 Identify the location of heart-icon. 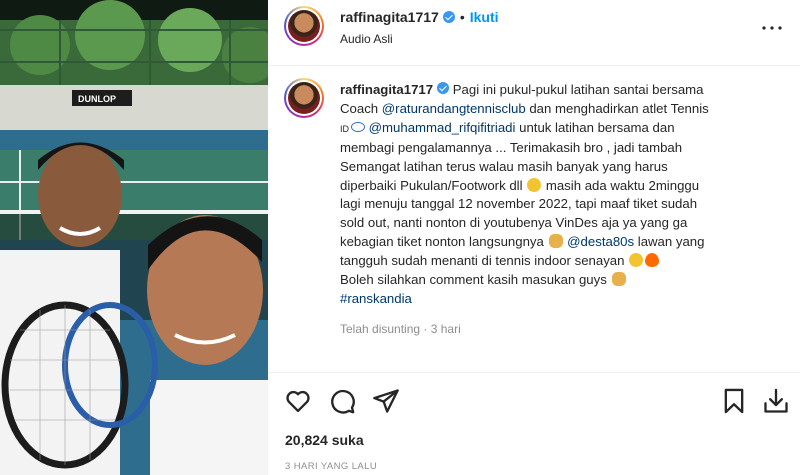
(298, 401).